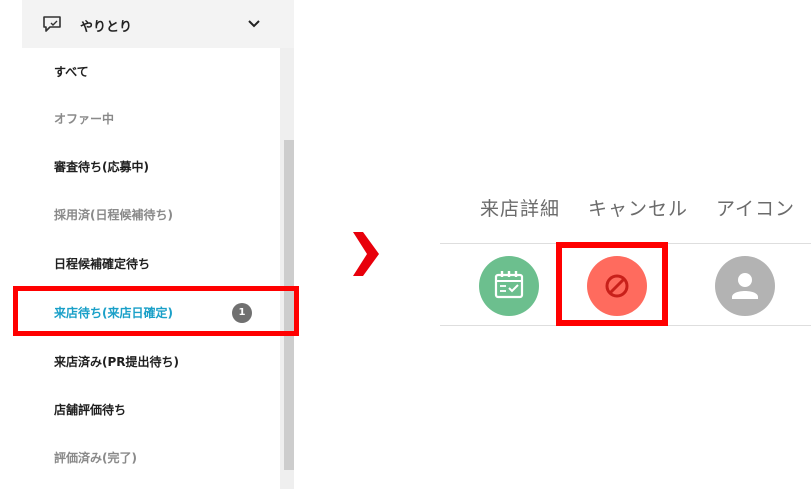 The height and width of the screenshot is (489, 811). I want to click on sidebar-item-visited: 来店済み(PR提出待ち), so click(151, 362).